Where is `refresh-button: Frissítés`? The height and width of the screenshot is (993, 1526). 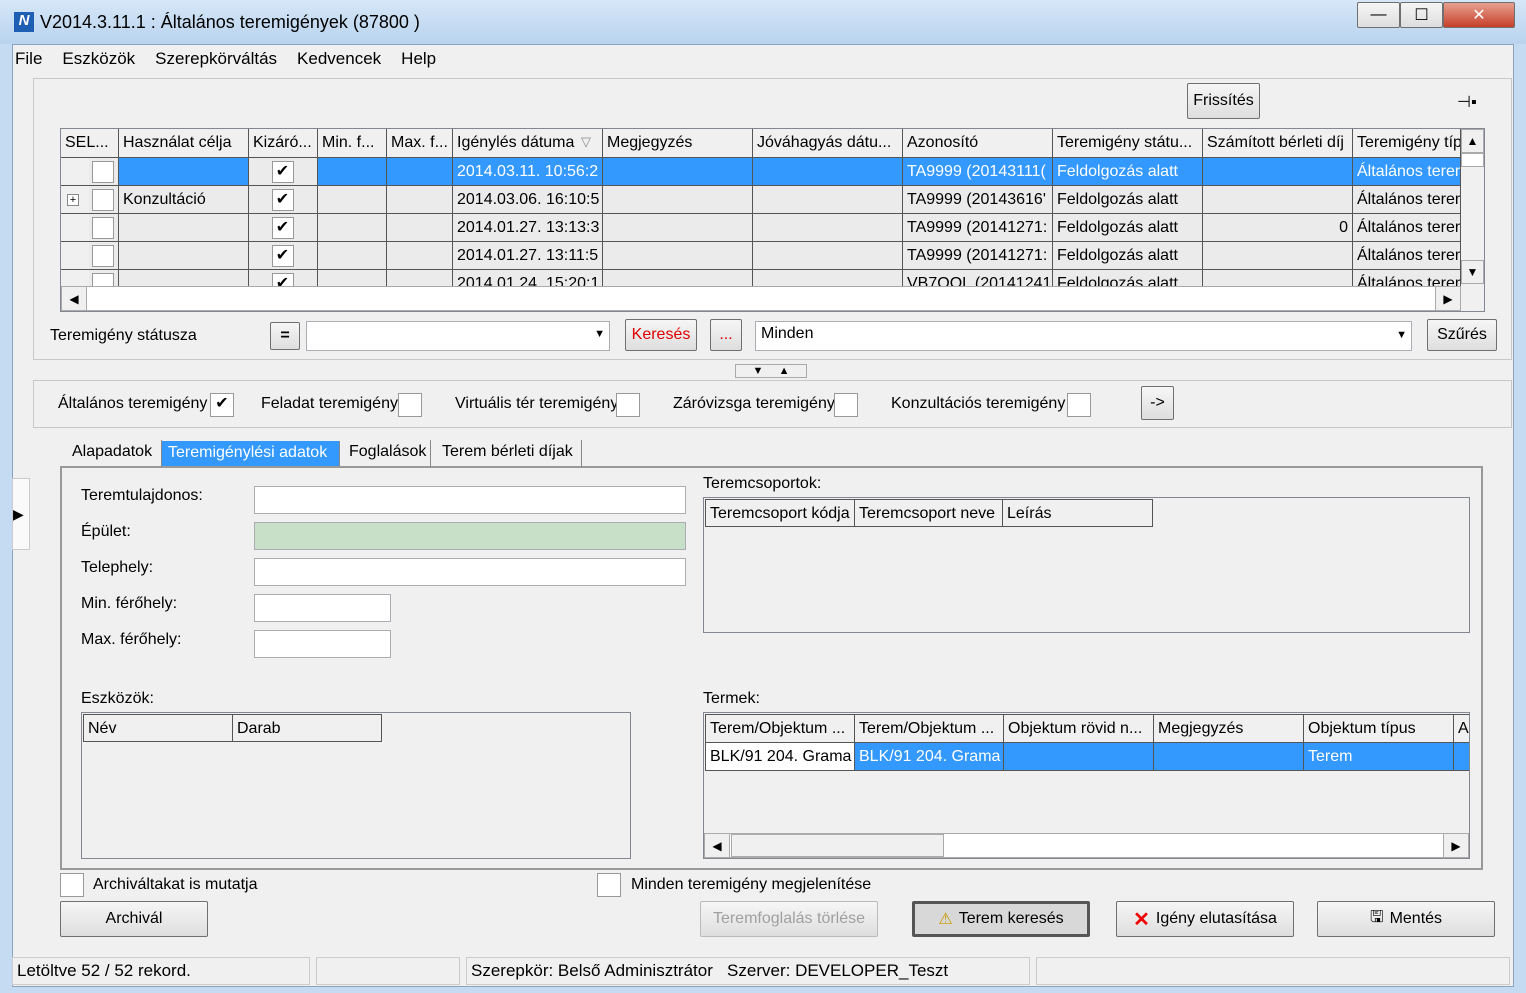
refresh-button: Frissítés is located at coordinates (1223, 101).